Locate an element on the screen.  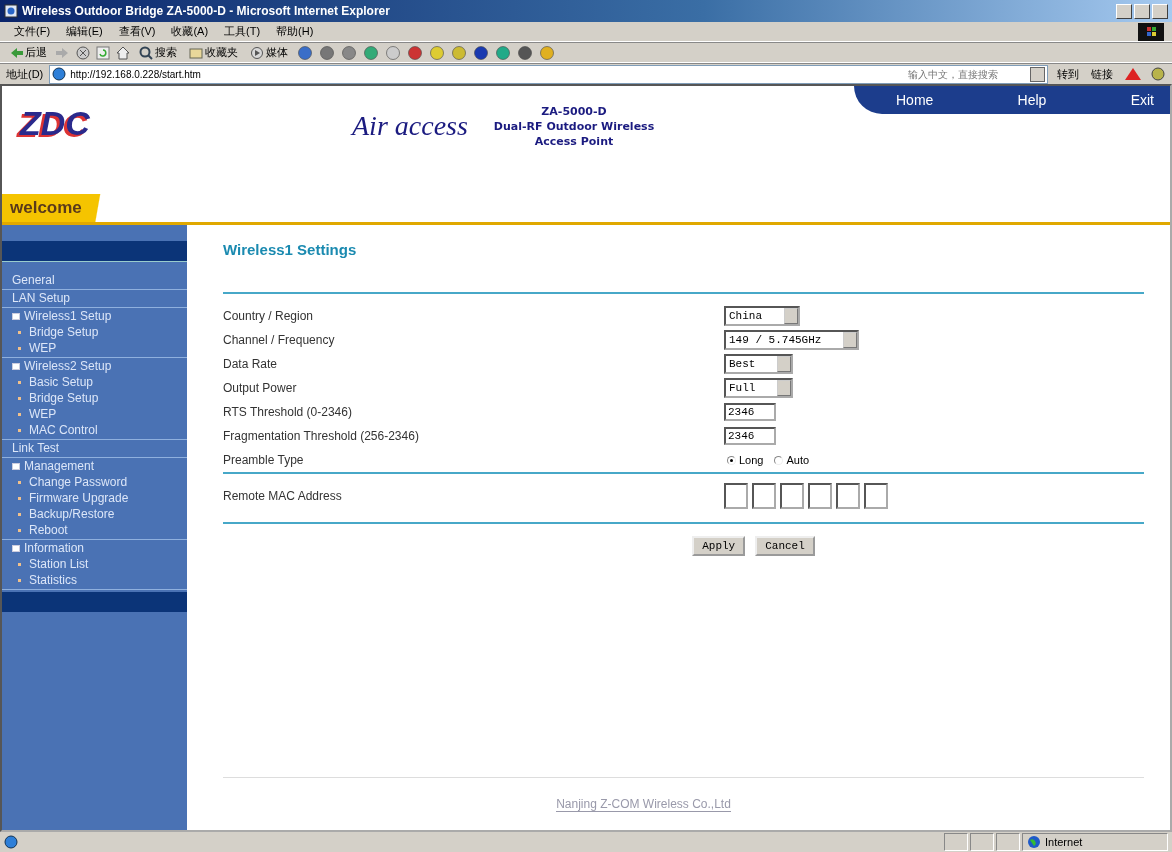
disc-icon is located at coordinates (257, 52).